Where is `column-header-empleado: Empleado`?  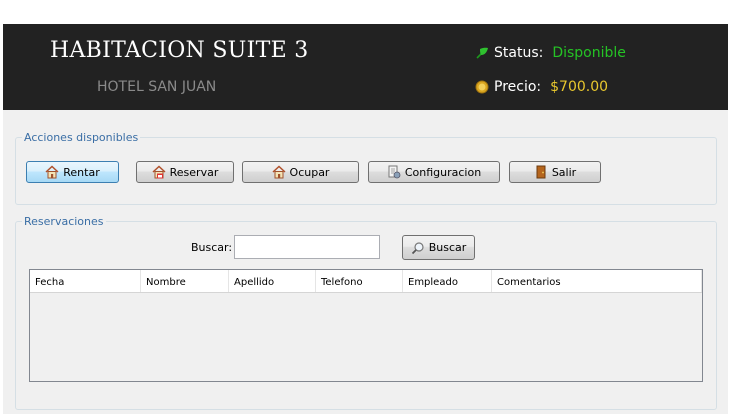 column-header-empleado: Empleado is located at coordinates (447, 281).